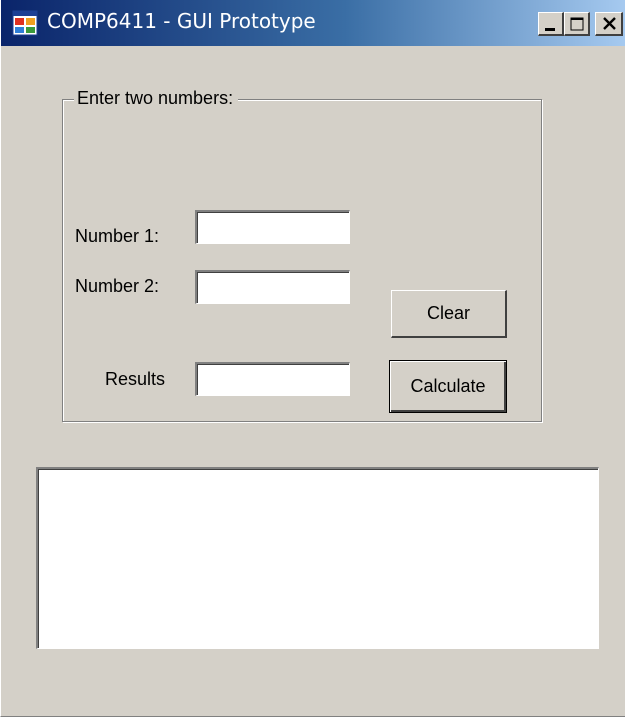 This screenshot has width=625, height=717. Describe the element at coordinates (117, 236) in the screenshot. I see `number1-label: Number 1:` at that location.